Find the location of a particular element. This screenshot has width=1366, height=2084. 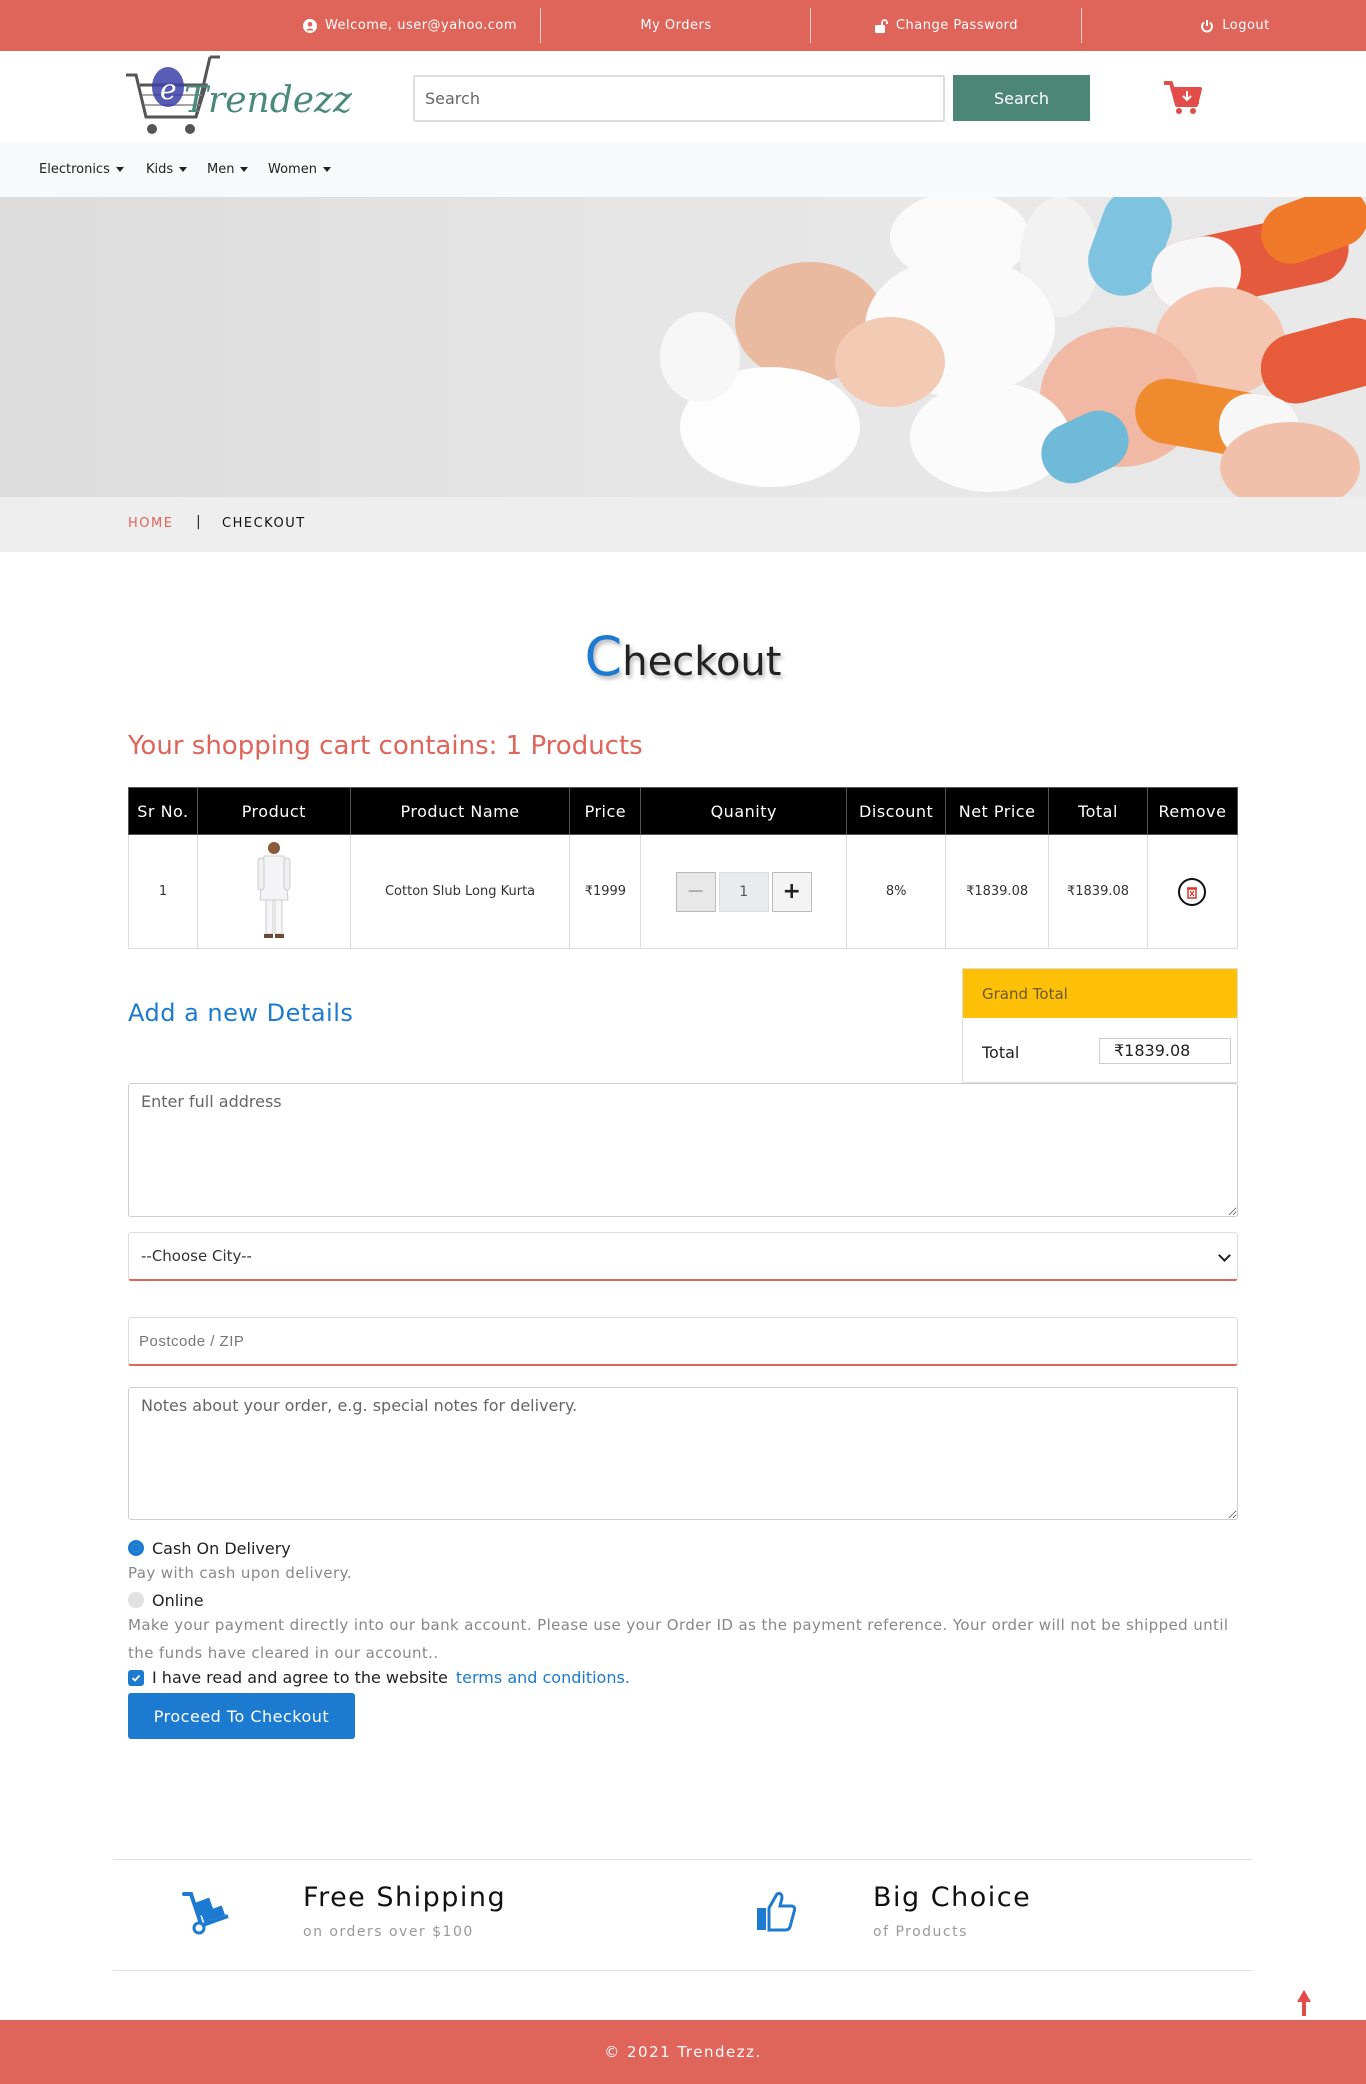

nav-item-men: Men is located at coordinates (228, 169).